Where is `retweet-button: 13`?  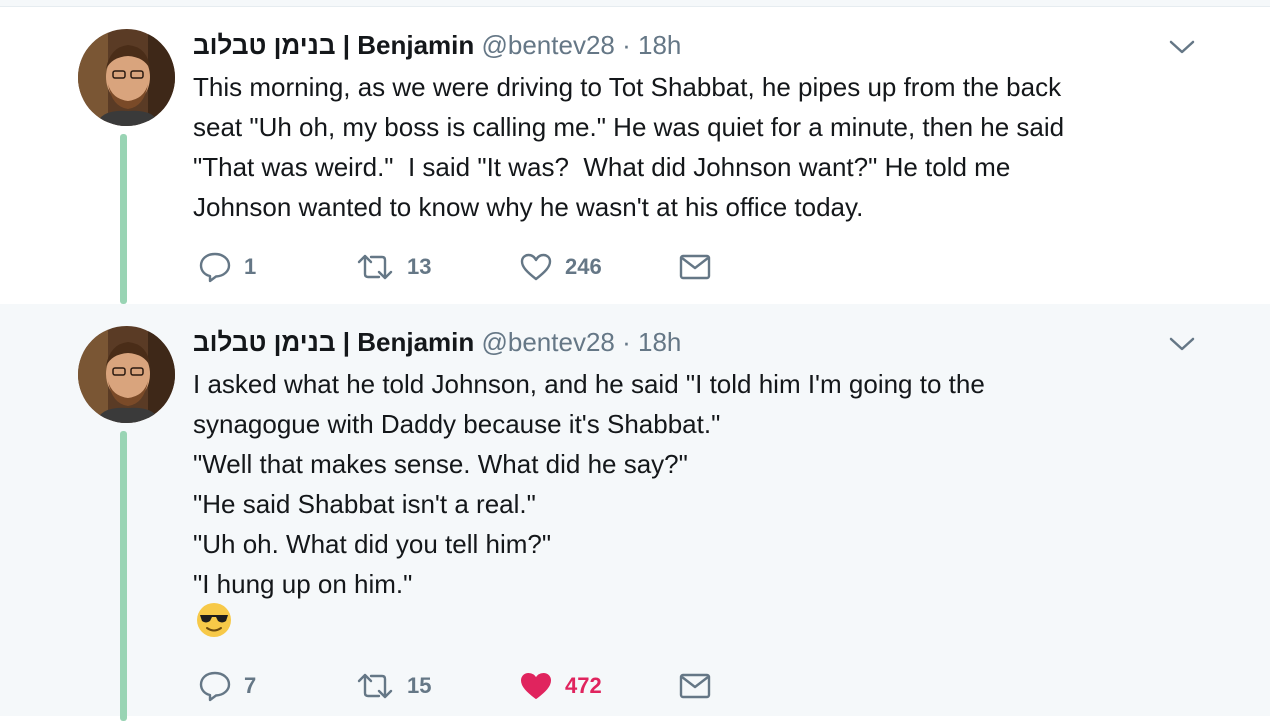
retweet-button: 13 is located at coordinates (393, 267).